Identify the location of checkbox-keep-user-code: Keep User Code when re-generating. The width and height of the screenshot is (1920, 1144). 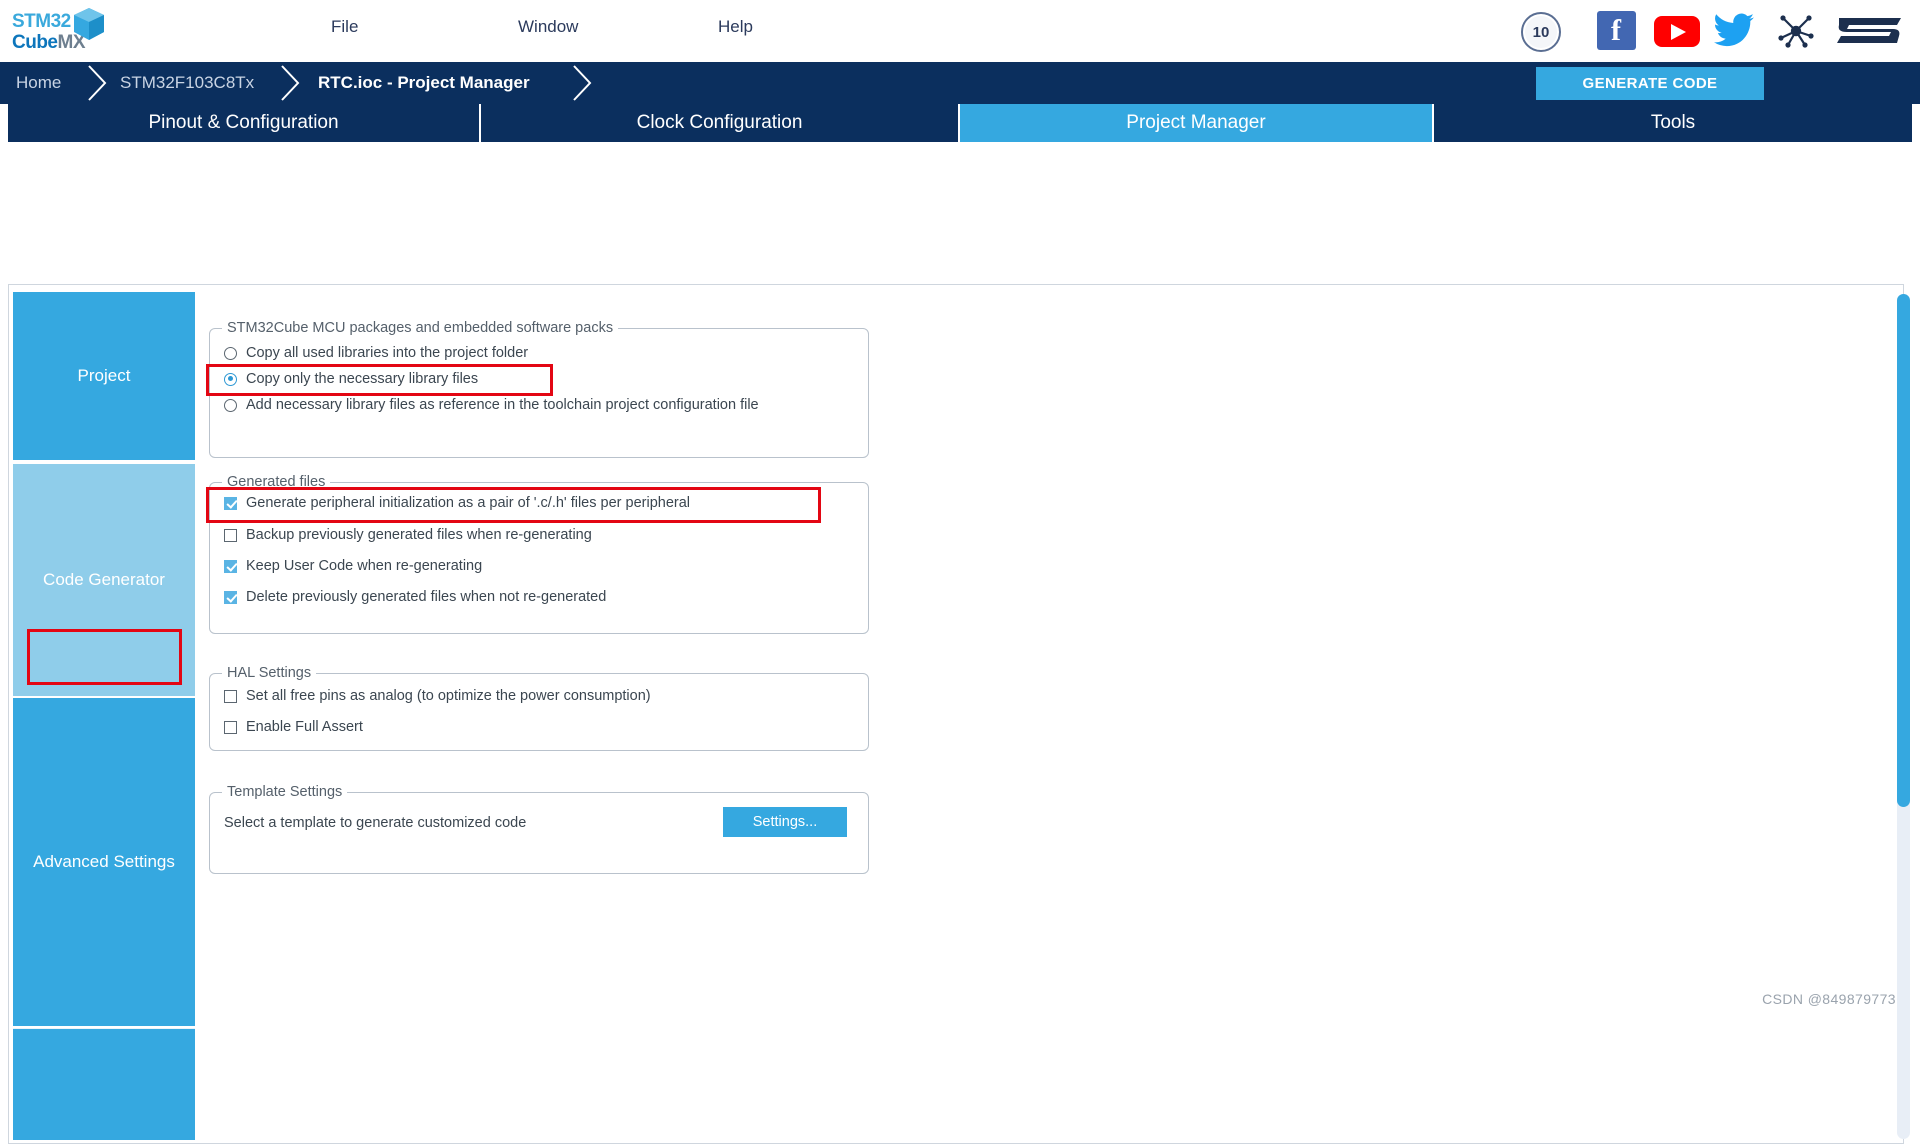
(353, 566).